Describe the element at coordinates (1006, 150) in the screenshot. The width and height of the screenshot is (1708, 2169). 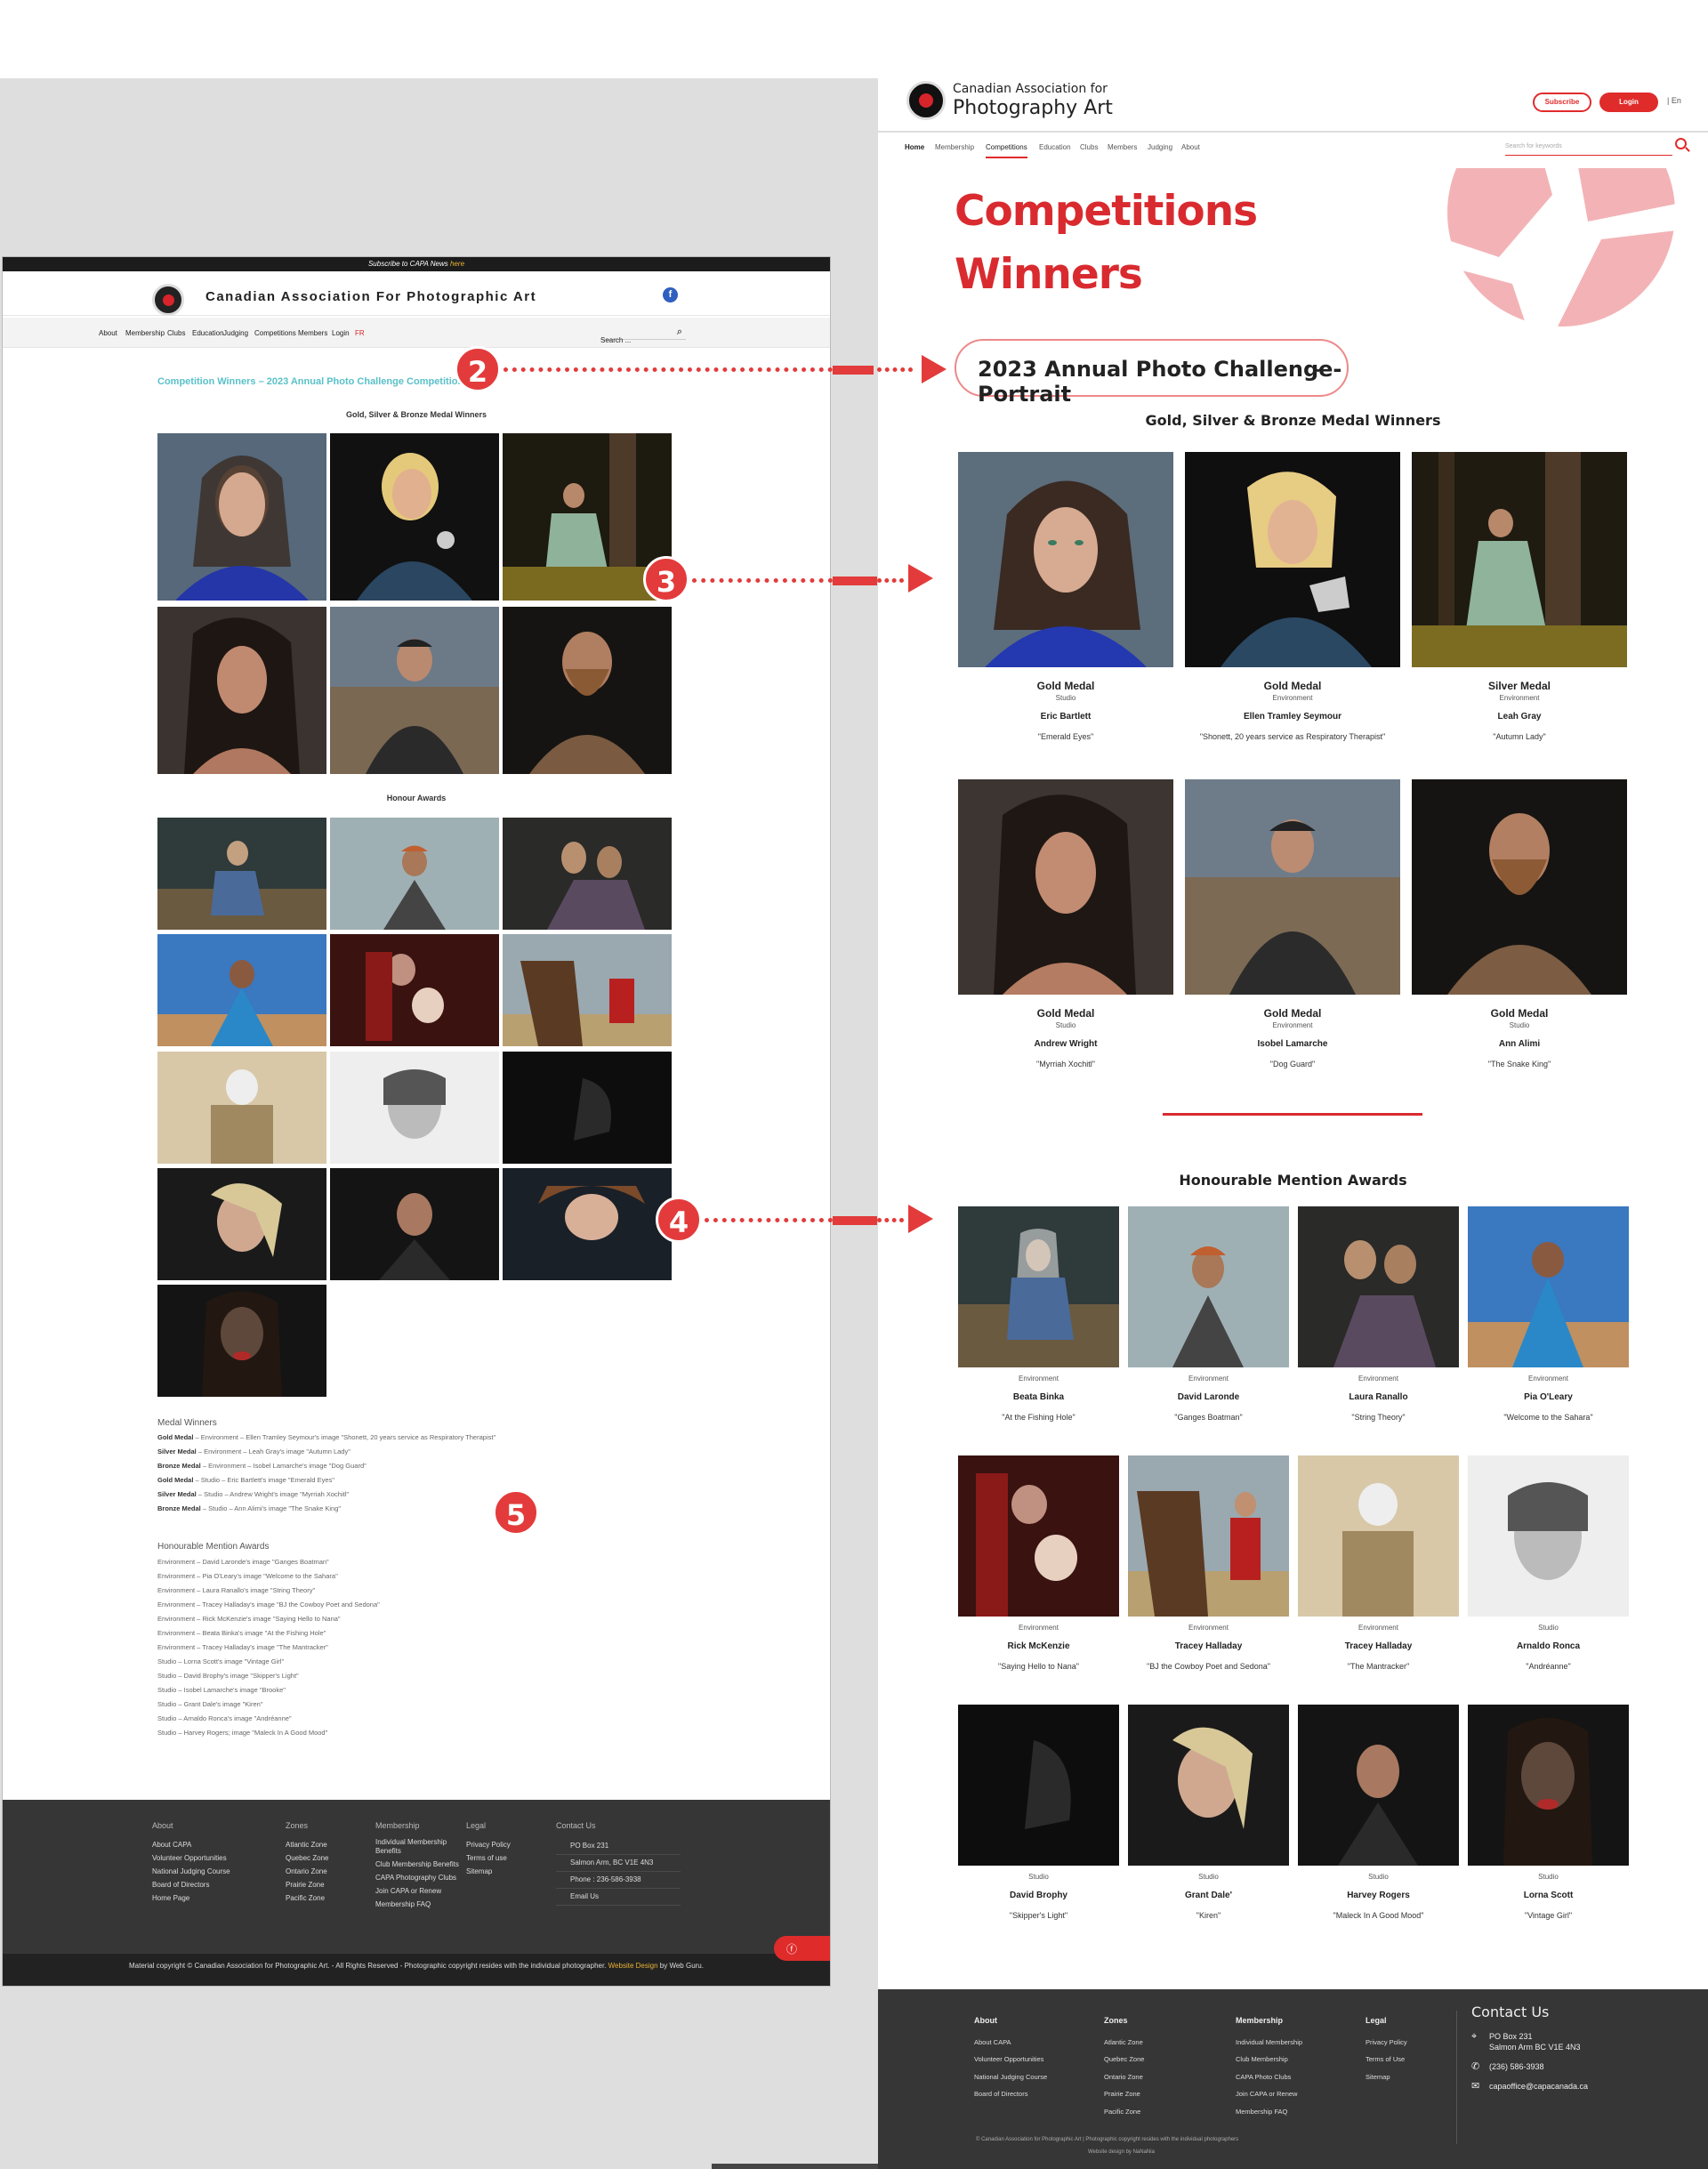
I see `nav-competitions: Competitions` at that location.